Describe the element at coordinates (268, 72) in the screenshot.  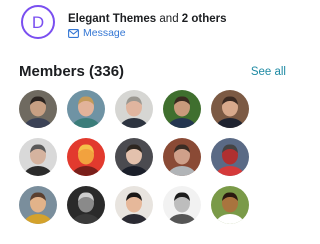
I see `see-all-link: See all` at that location.